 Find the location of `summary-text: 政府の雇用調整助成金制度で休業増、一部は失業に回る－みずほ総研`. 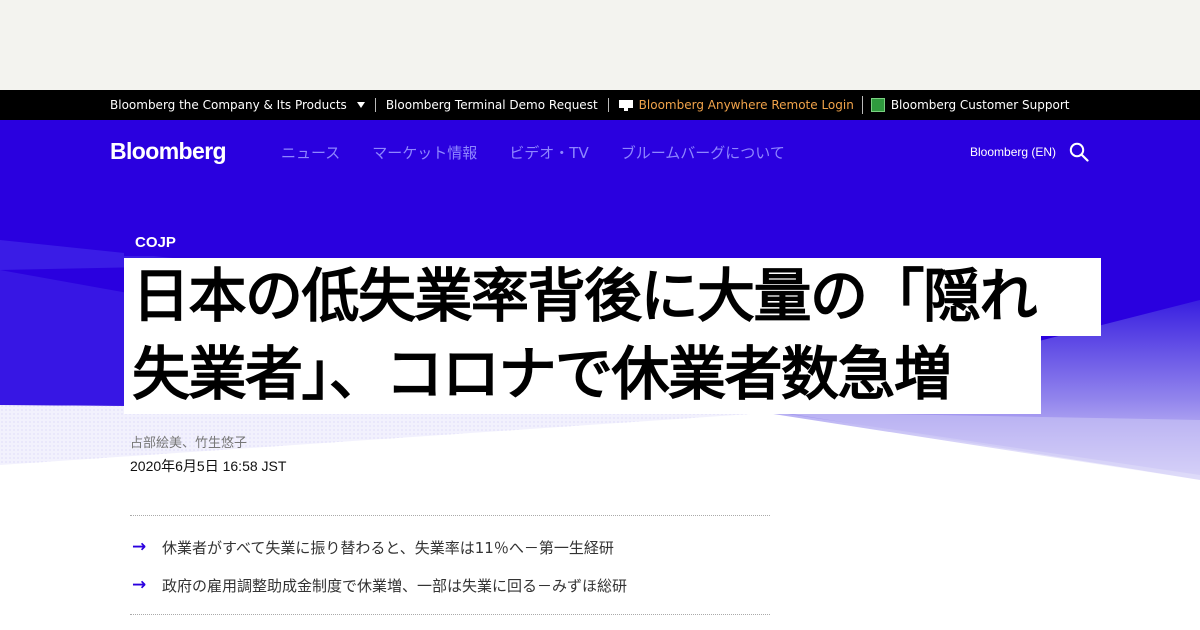

summary-text: 政府の雇用調整助成金制度で休業増、一部は失業に回る－みずほ総研 is located at coordinates (395, 585).